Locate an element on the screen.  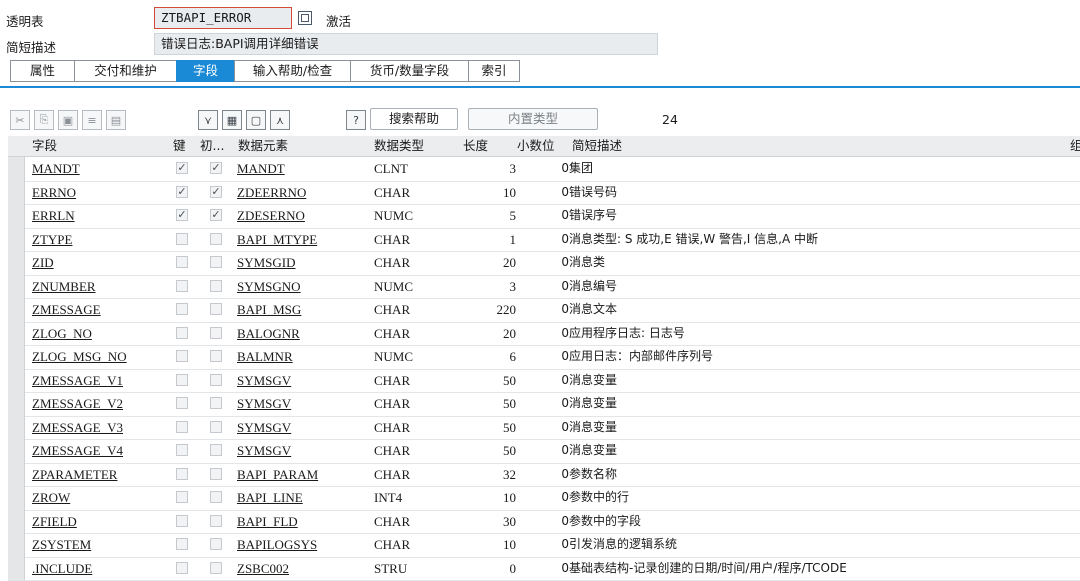
length: 1 is located at coordinates (490, 239).